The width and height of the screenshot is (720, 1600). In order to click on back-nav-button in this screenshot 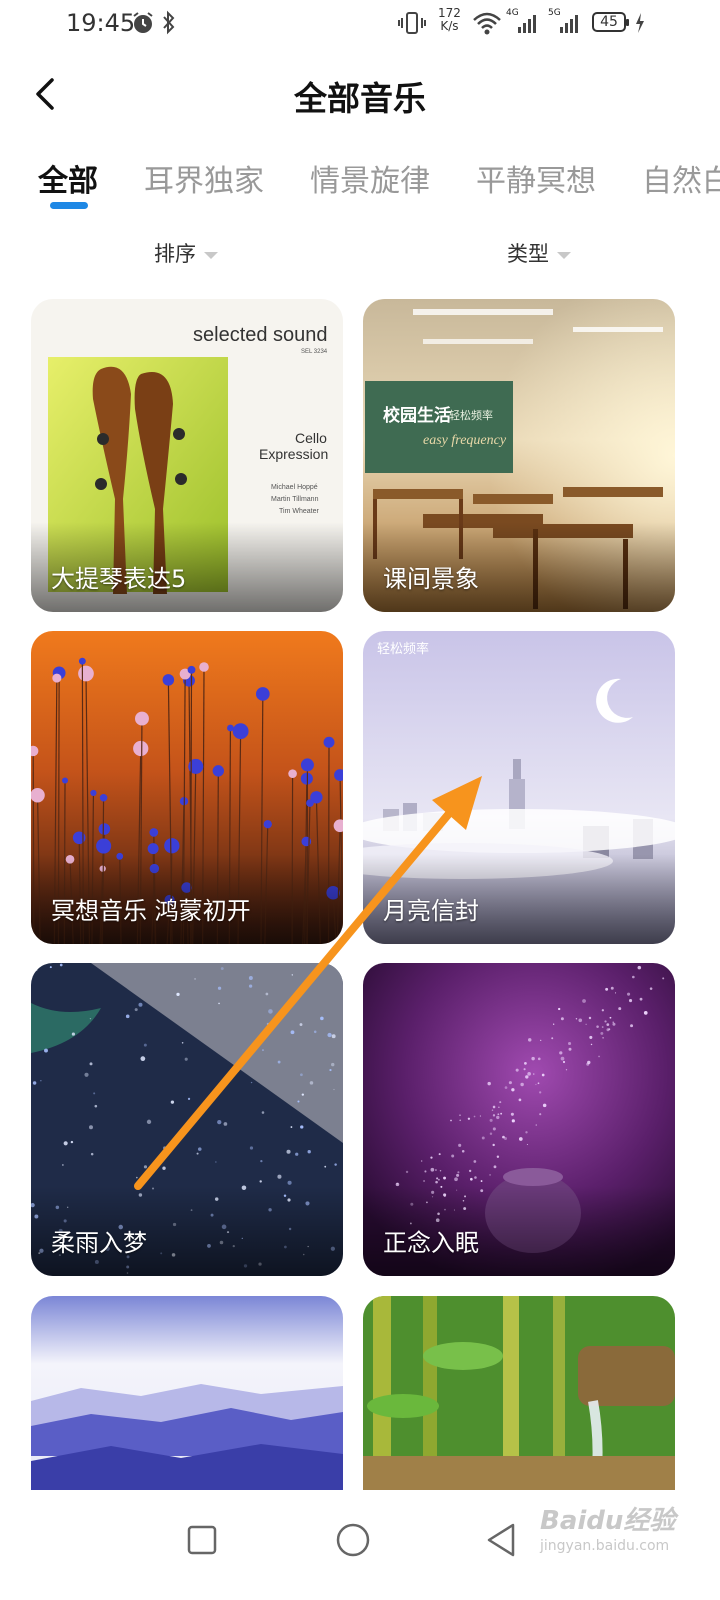, I will do `click(500, 1540)`.